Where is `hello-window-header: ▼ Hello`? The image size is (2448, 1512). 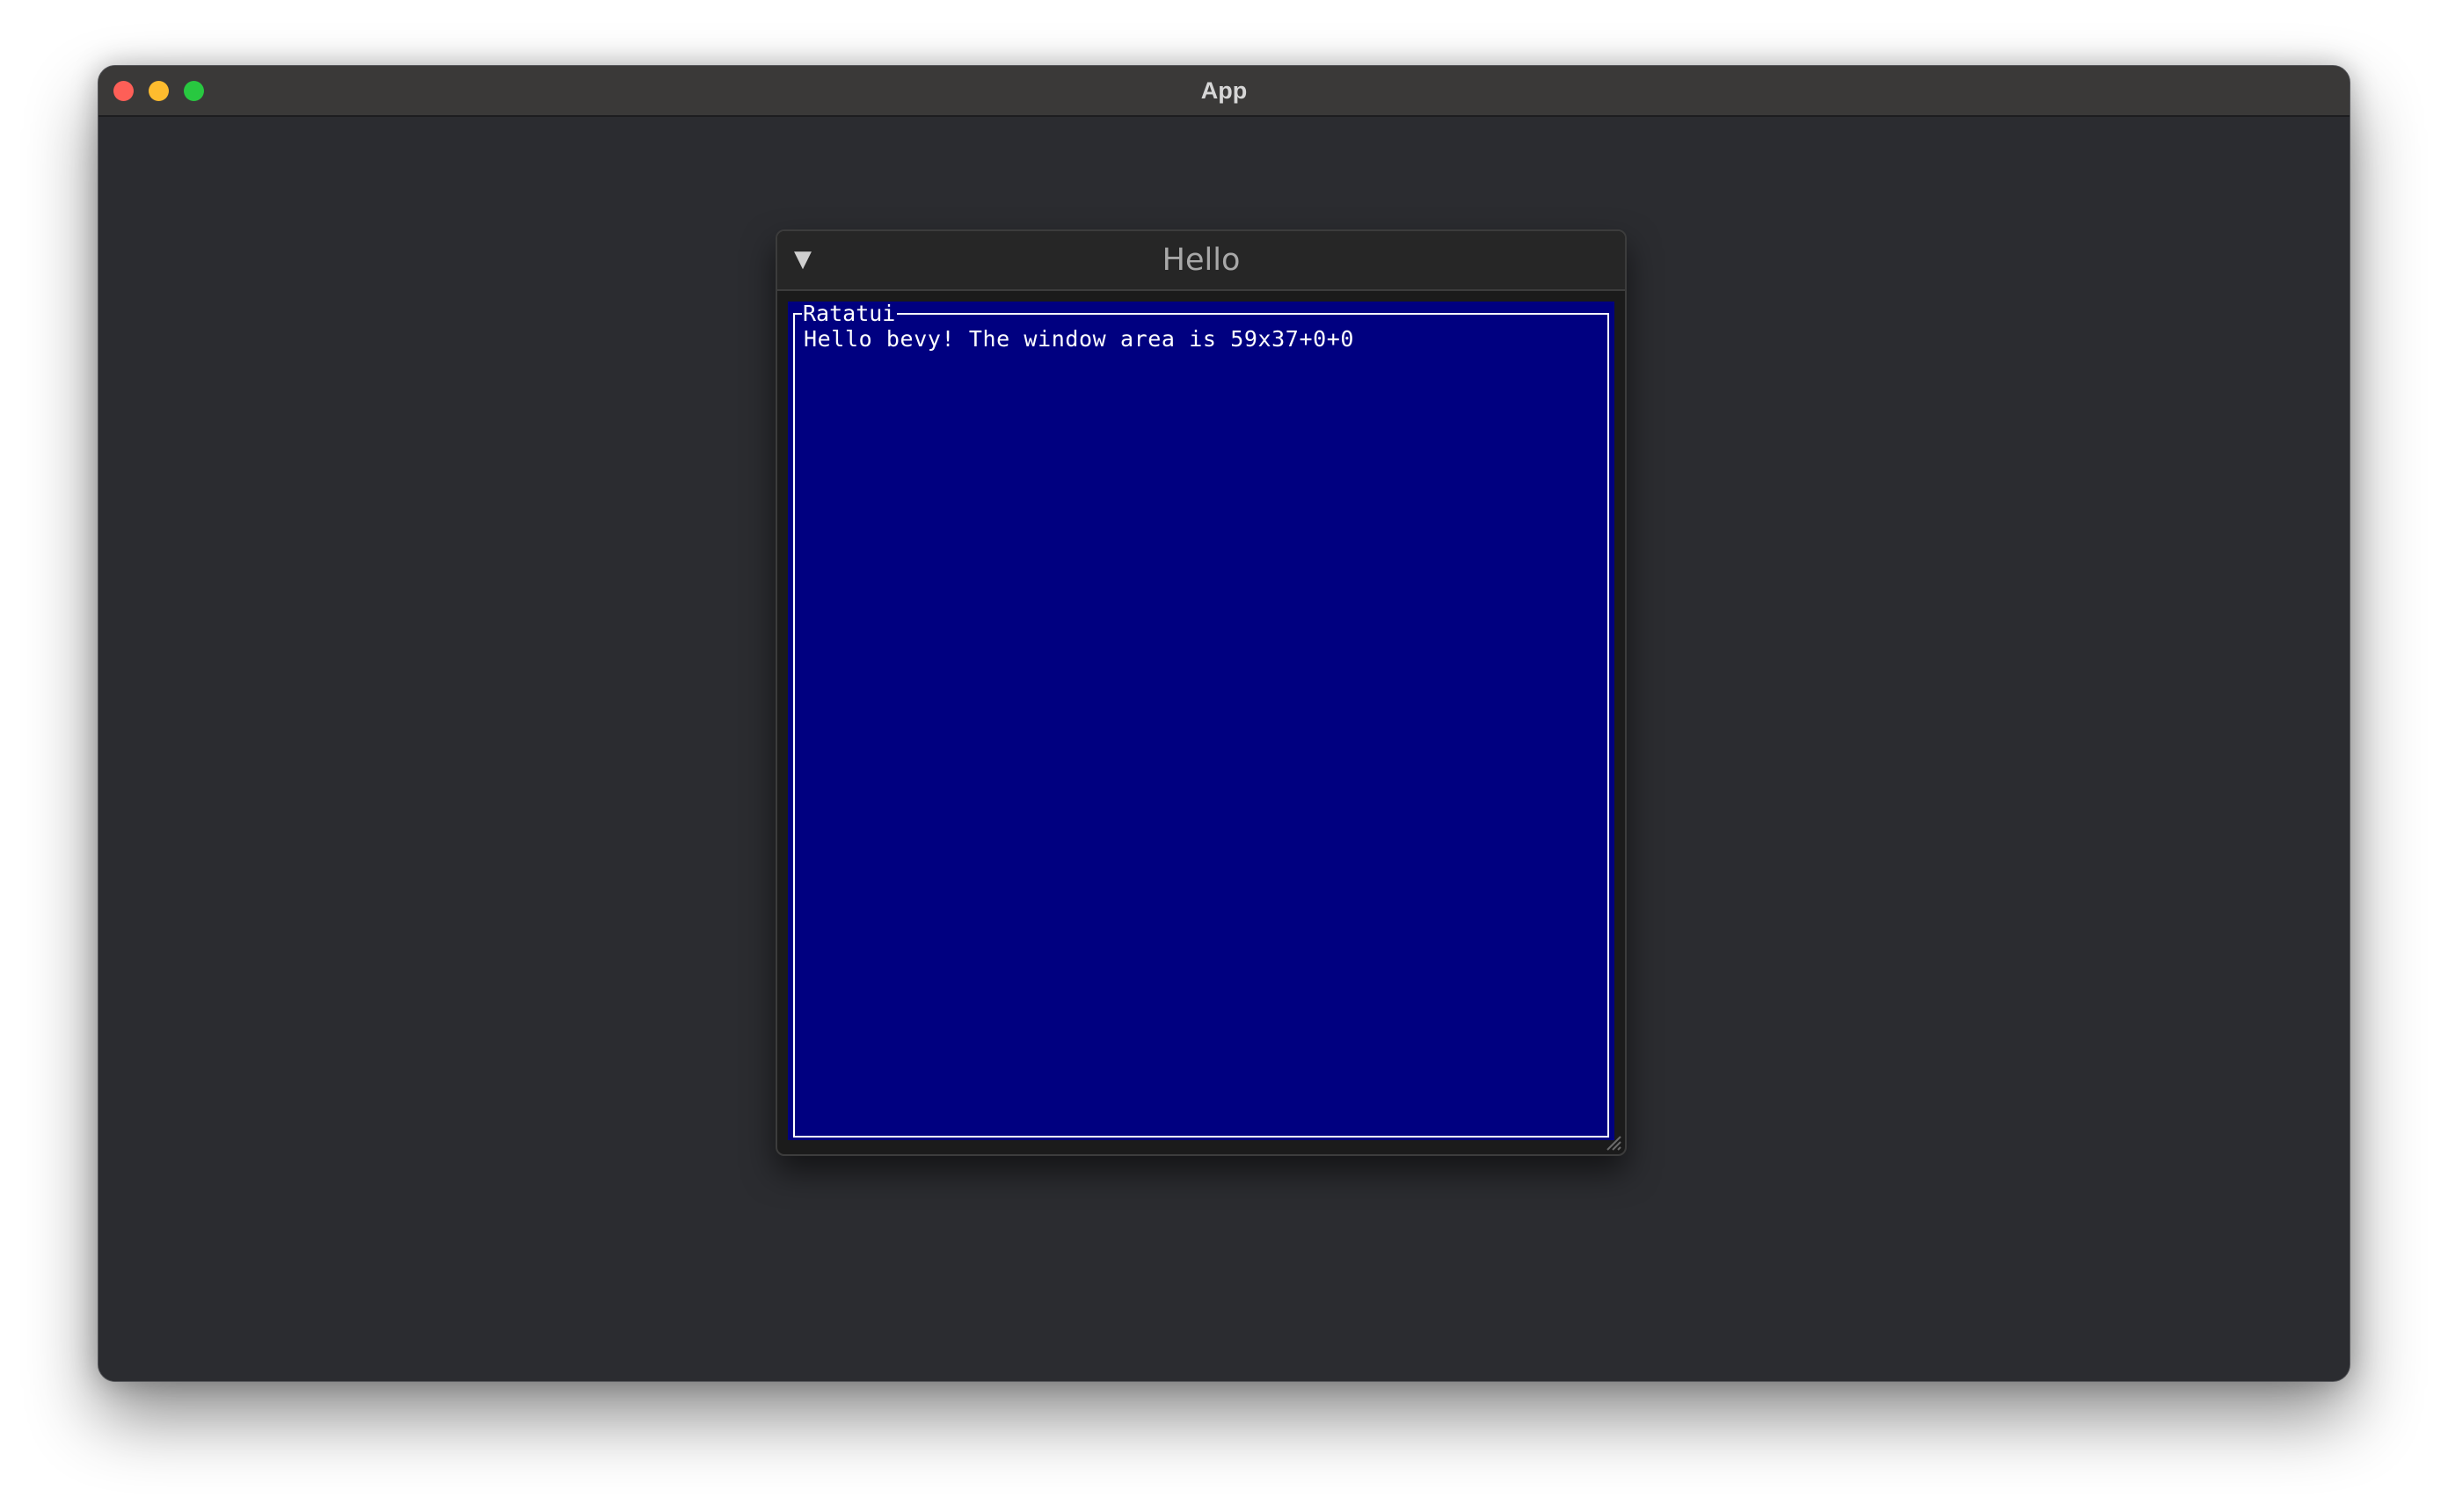 hello-window-header: ▼ Hello is located at coordinates (1201, 261).